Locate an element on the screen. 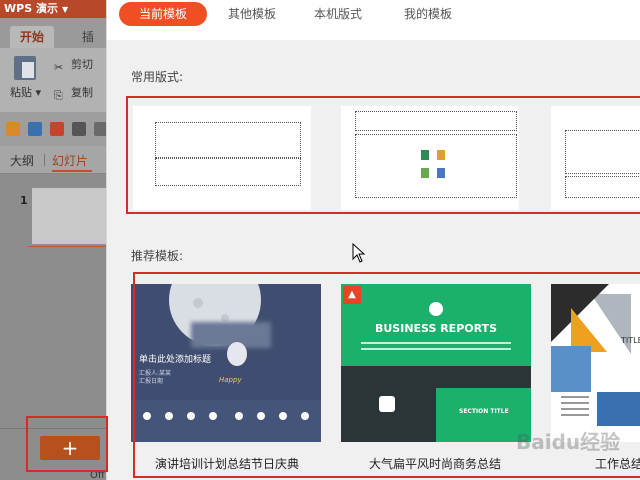  active-tab-indicator is located at coordinates (72, 171).